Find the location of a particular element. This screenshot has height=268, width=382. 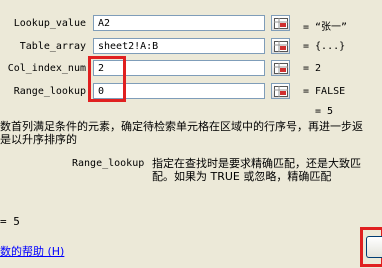

inline-result: = 5 is located at coordinates (324, 111).